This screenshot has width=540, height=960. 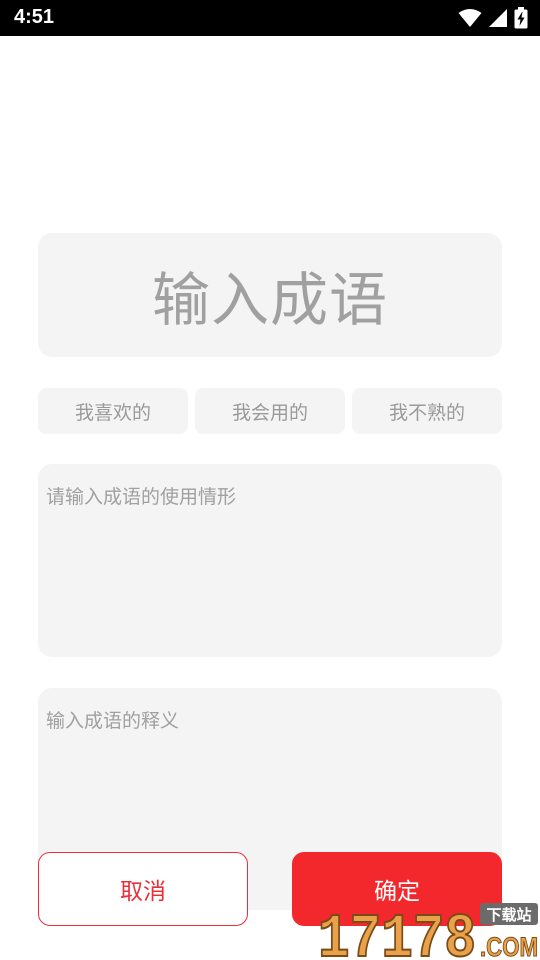 I want to click on status-time: 4:51, so click(x=34, y=17).